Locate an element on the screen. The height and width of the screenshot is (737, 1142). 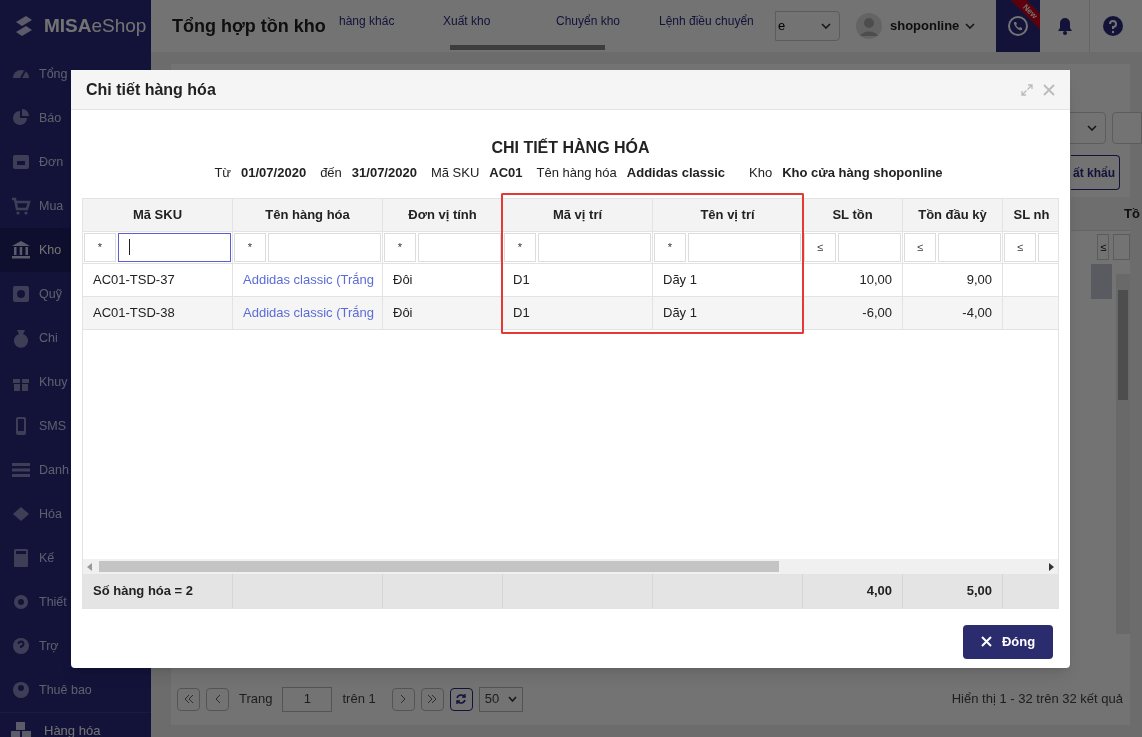
pie-chart-icon is located at coordinates (21, 118).